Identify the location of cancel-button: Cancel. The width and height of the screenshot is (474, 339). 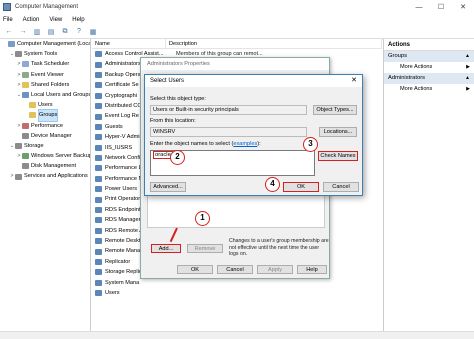
(341, 187).